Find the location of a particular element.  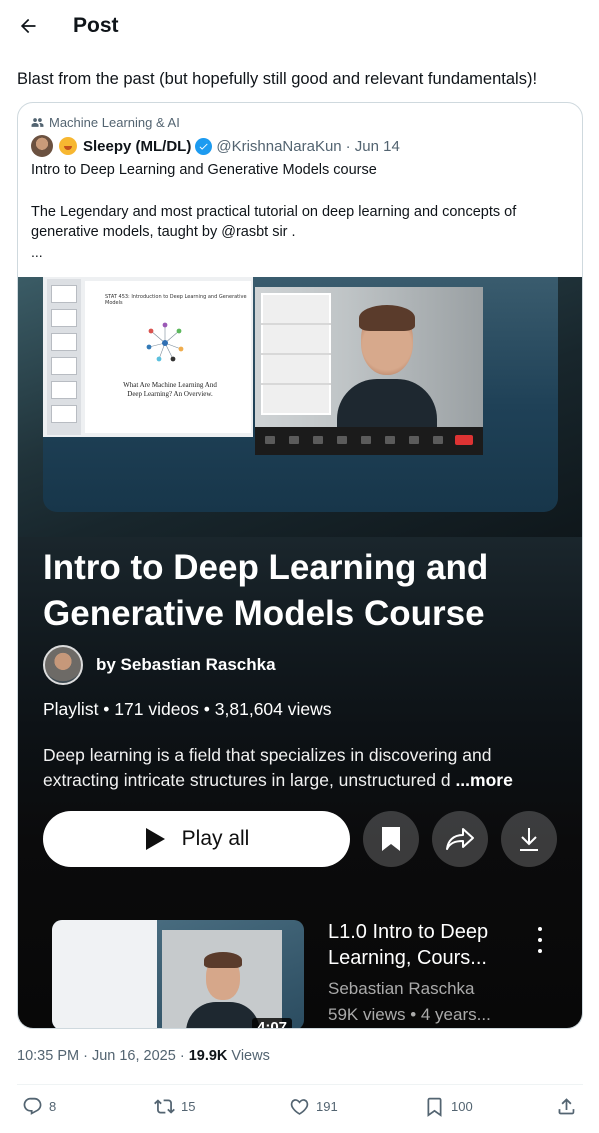

channel-avatar is located at coordinates (63, 665).